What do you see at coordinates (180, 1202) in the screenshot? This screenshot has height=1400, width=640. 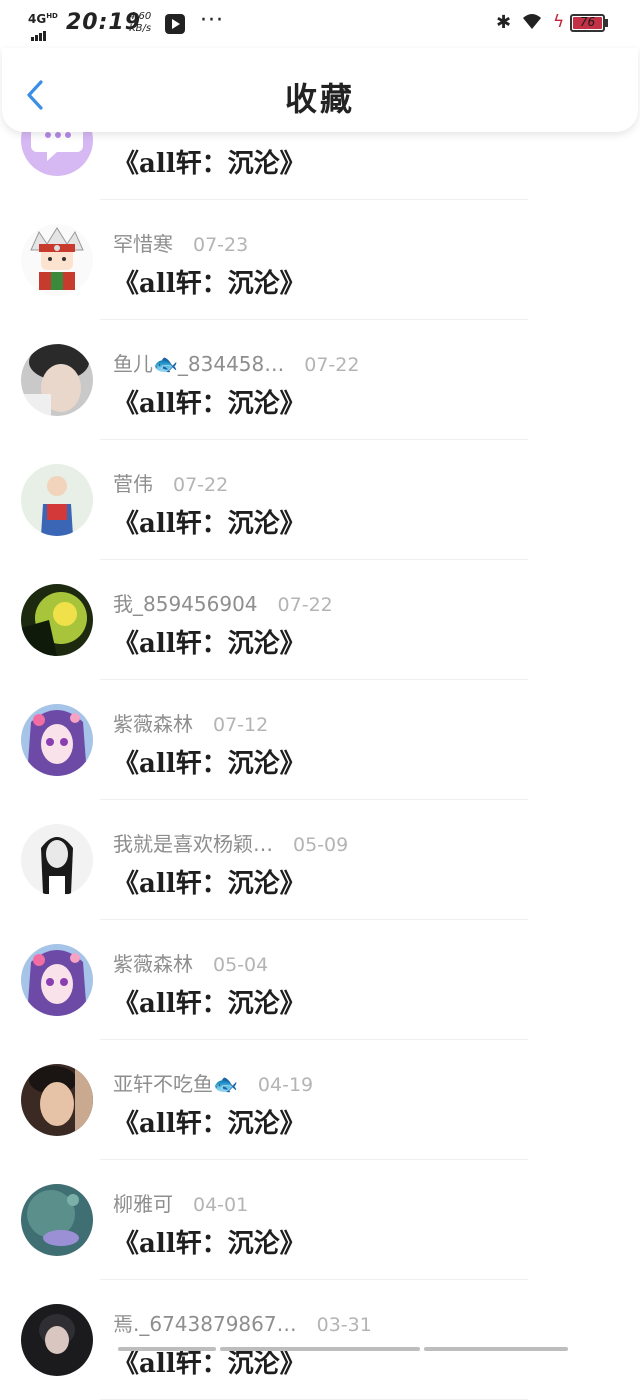 I see `favorite-meta: 柳雅可 04-01` at bounding box center [180, 1202].